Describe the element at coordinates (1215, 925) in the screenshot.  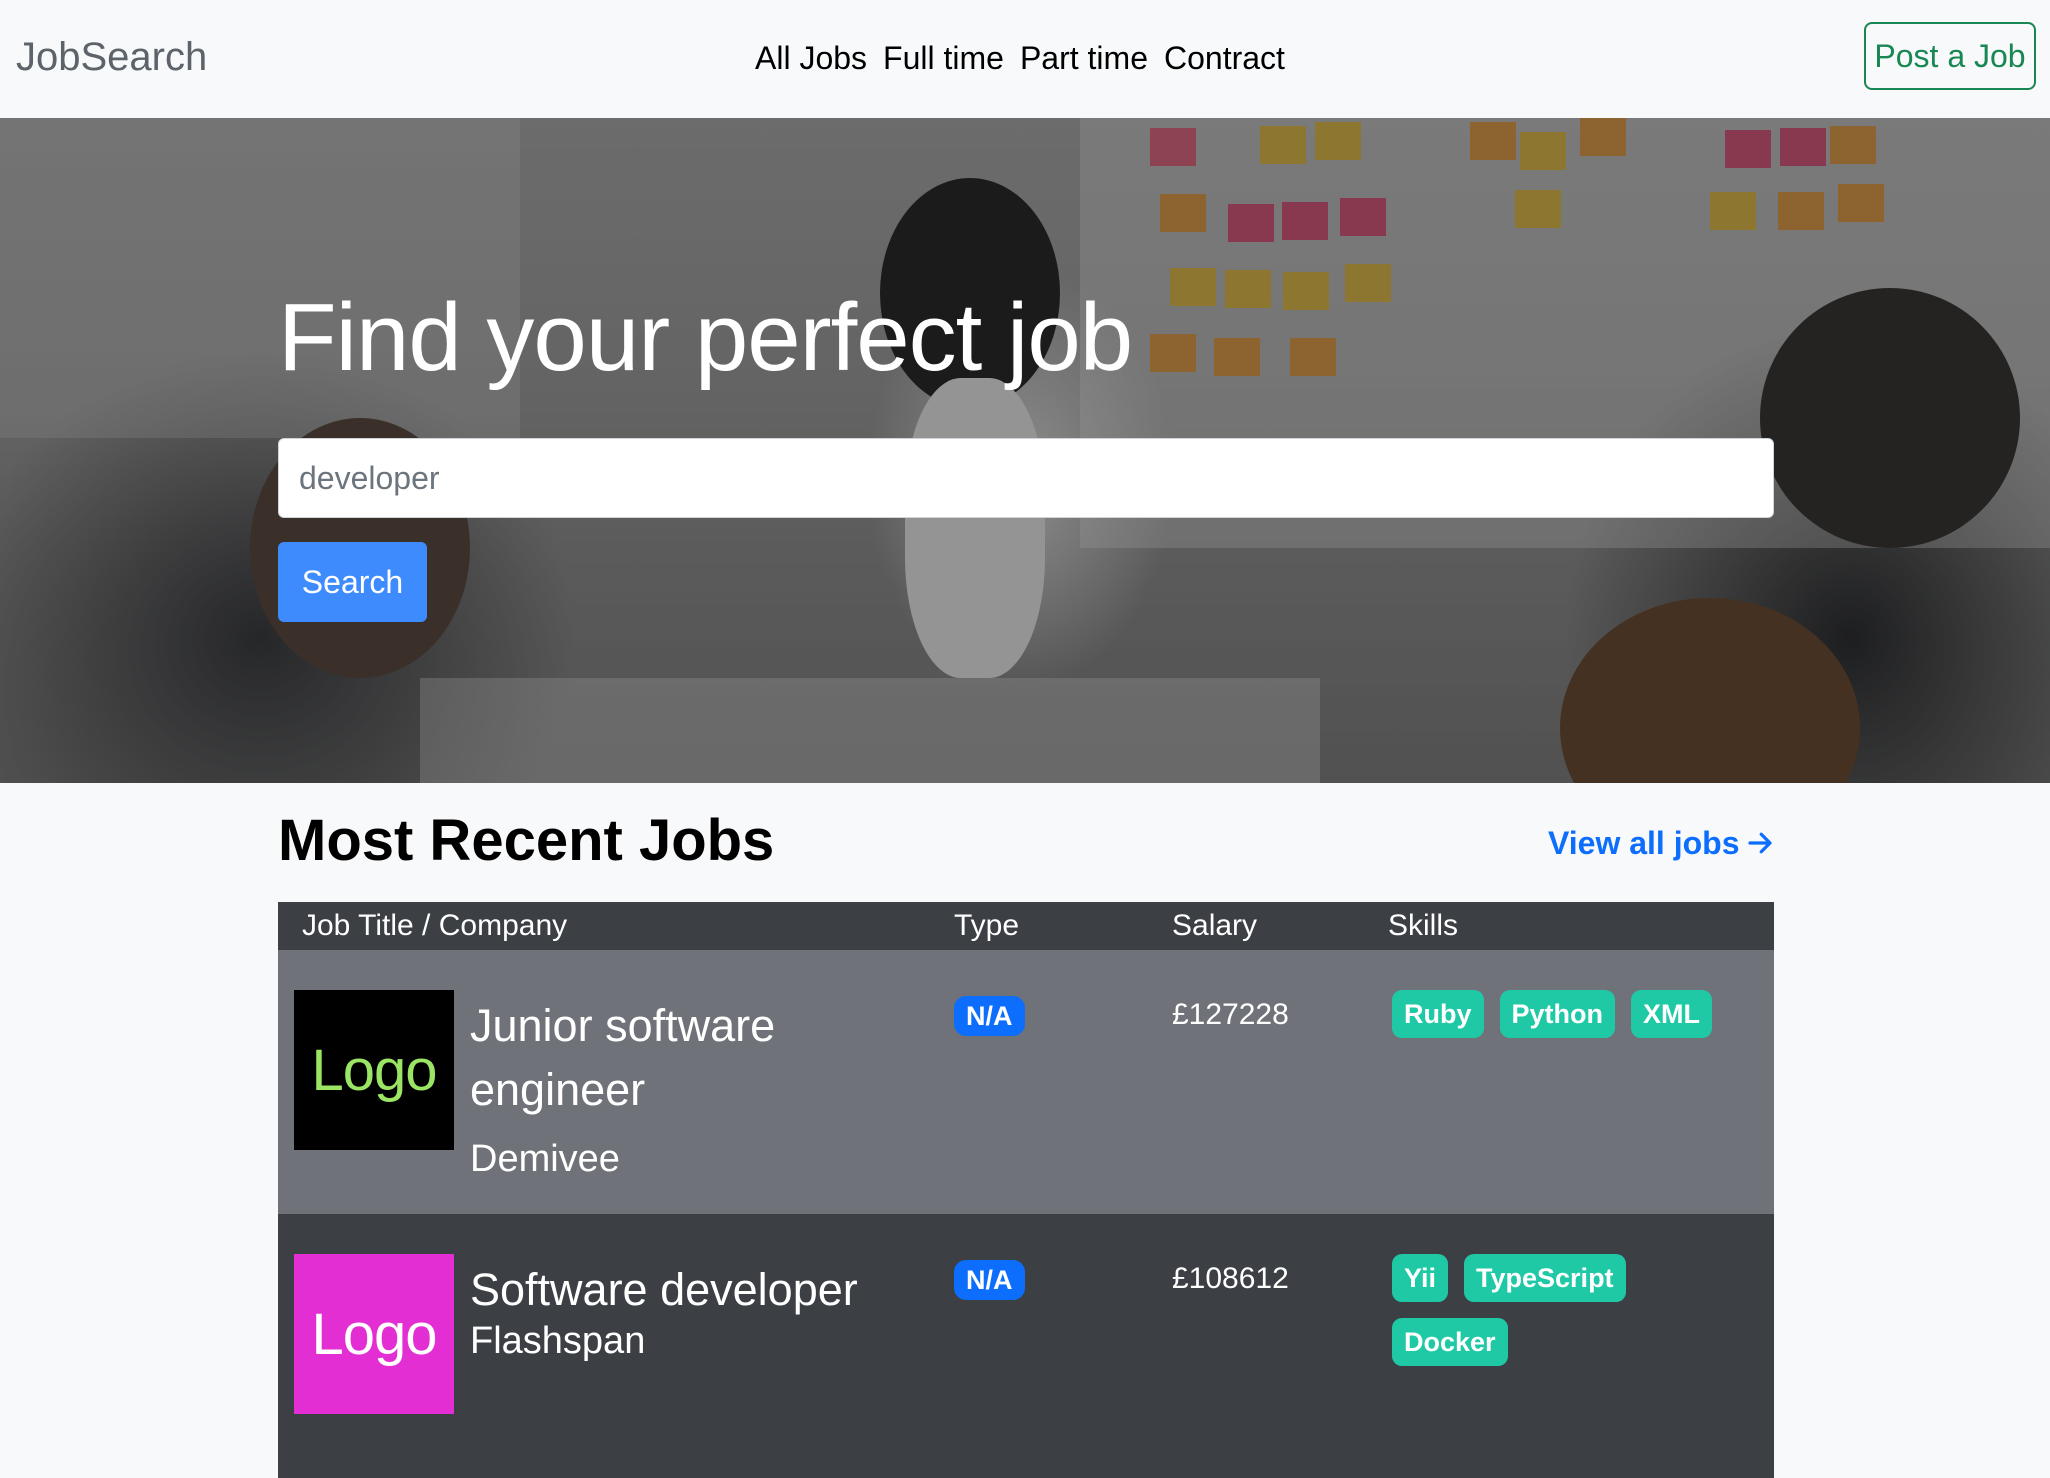
I see `column-header-salary: Salary` at that location.